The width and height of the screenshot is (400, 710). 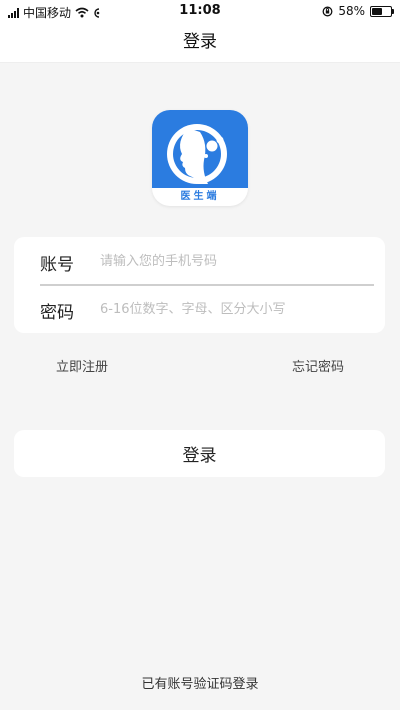 I want to click on page-title: 登录, so click(x=200, y=42).